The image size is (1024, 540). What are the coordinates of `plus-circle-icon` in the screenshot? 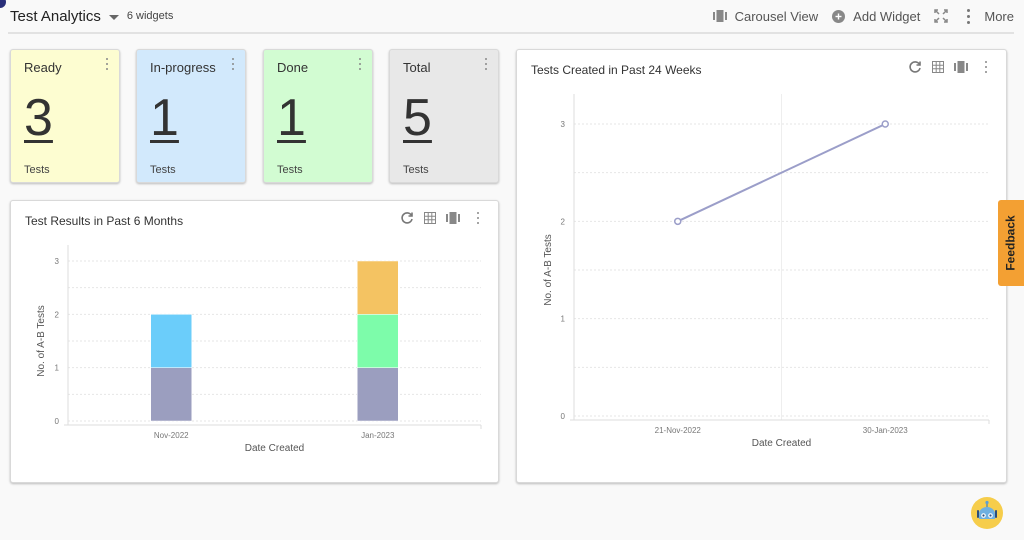 It's located at (839, 16).